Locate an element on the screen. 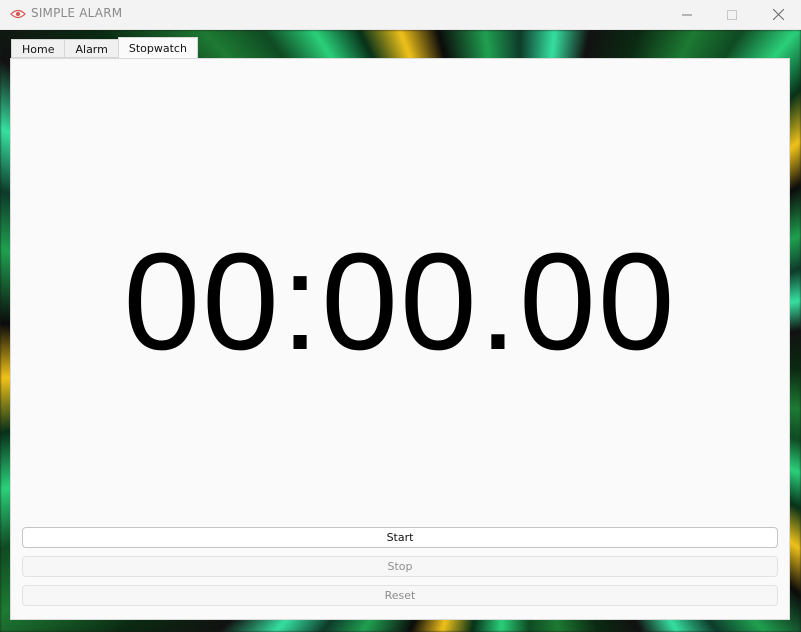 The image size is (801, 632). minimize-button is located at coordinates (687, 14).